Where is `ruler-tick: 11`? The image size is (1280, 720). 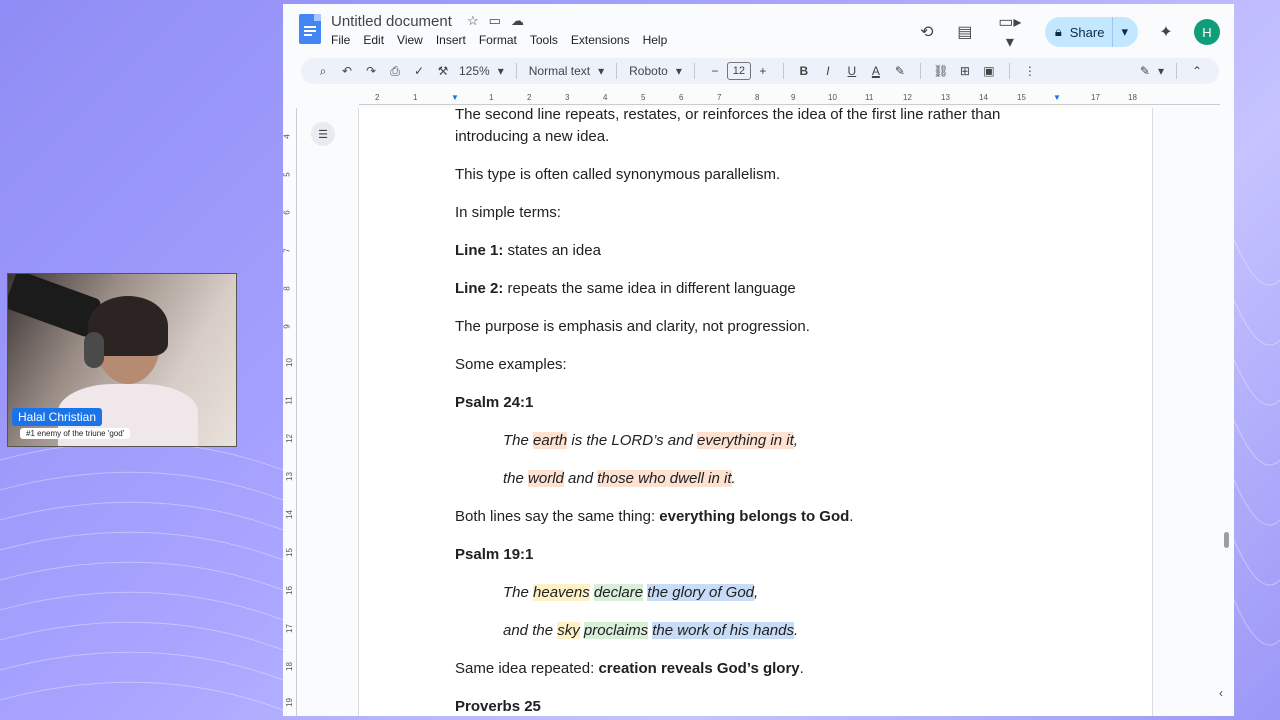 ruler-tick: 11 is located at coordinates (289, 400).